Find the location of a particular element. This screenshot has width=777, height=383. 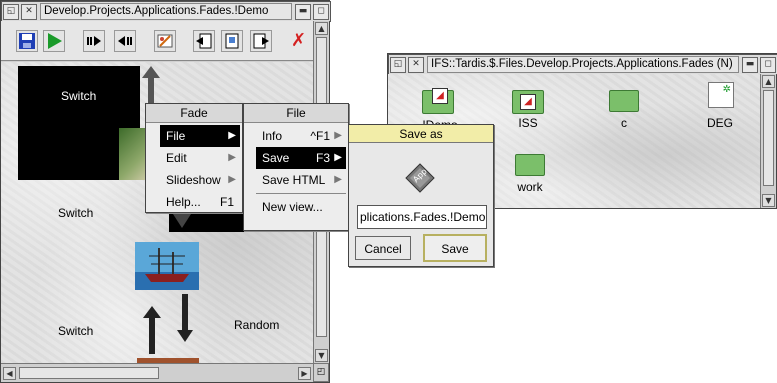

toolbar: ✗ is located at coordinates (157, 41).